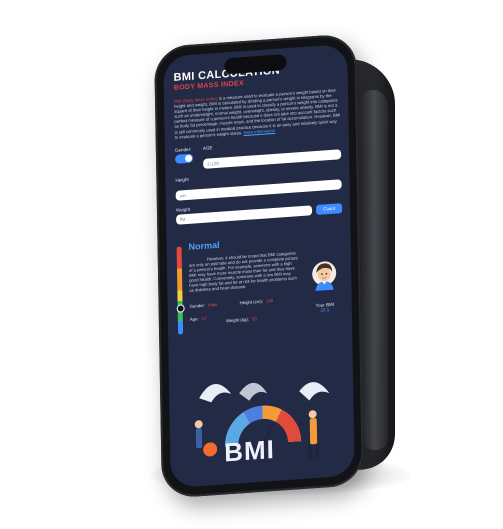  What do you see at coordinates (197, 305) in the screenshot?
I see `result-gender-label: Gender:` at bounding box center [197, 305].